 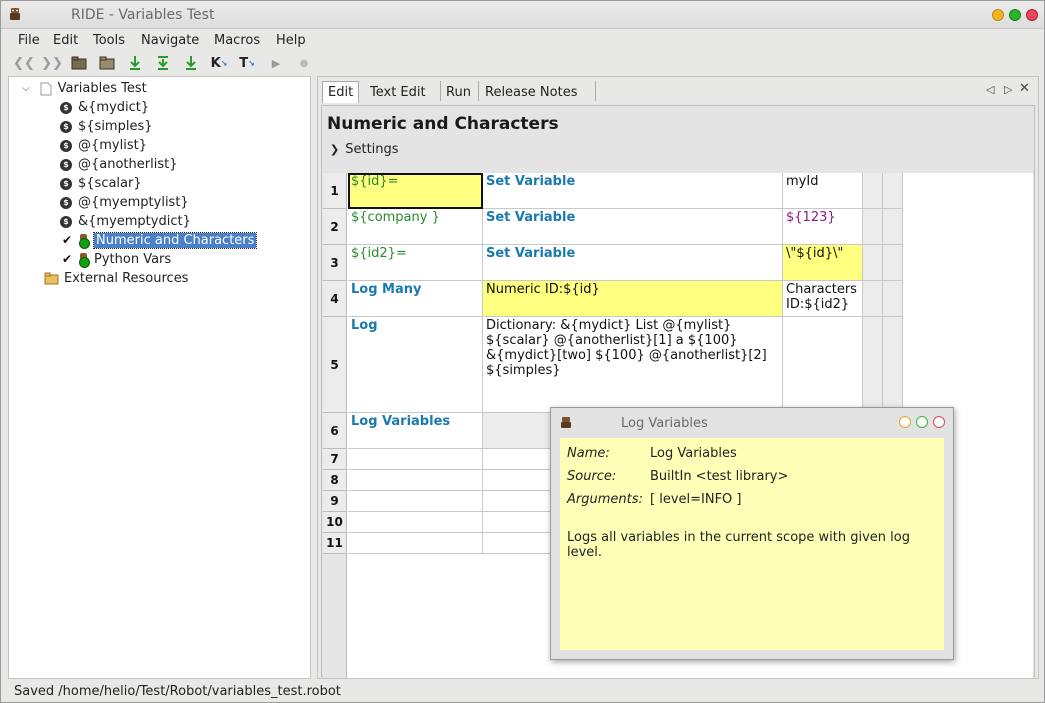 I want to click on row-header: 6, so click(x=335, y=431).